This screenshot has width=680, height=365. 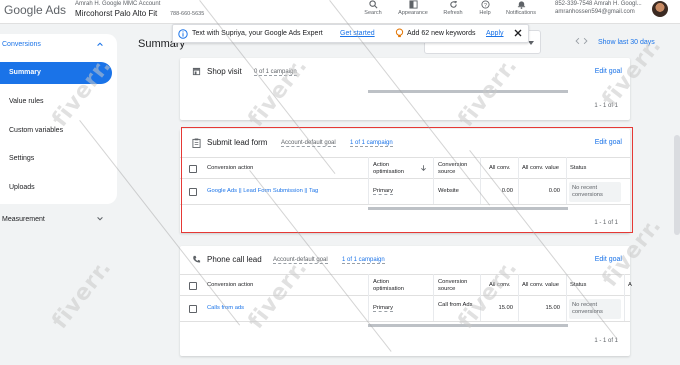 What do you see at coordinates (82, 294) in the screenshot?
I see `fiverr-watermark: fiverr.` at bounding box center [82, 294].